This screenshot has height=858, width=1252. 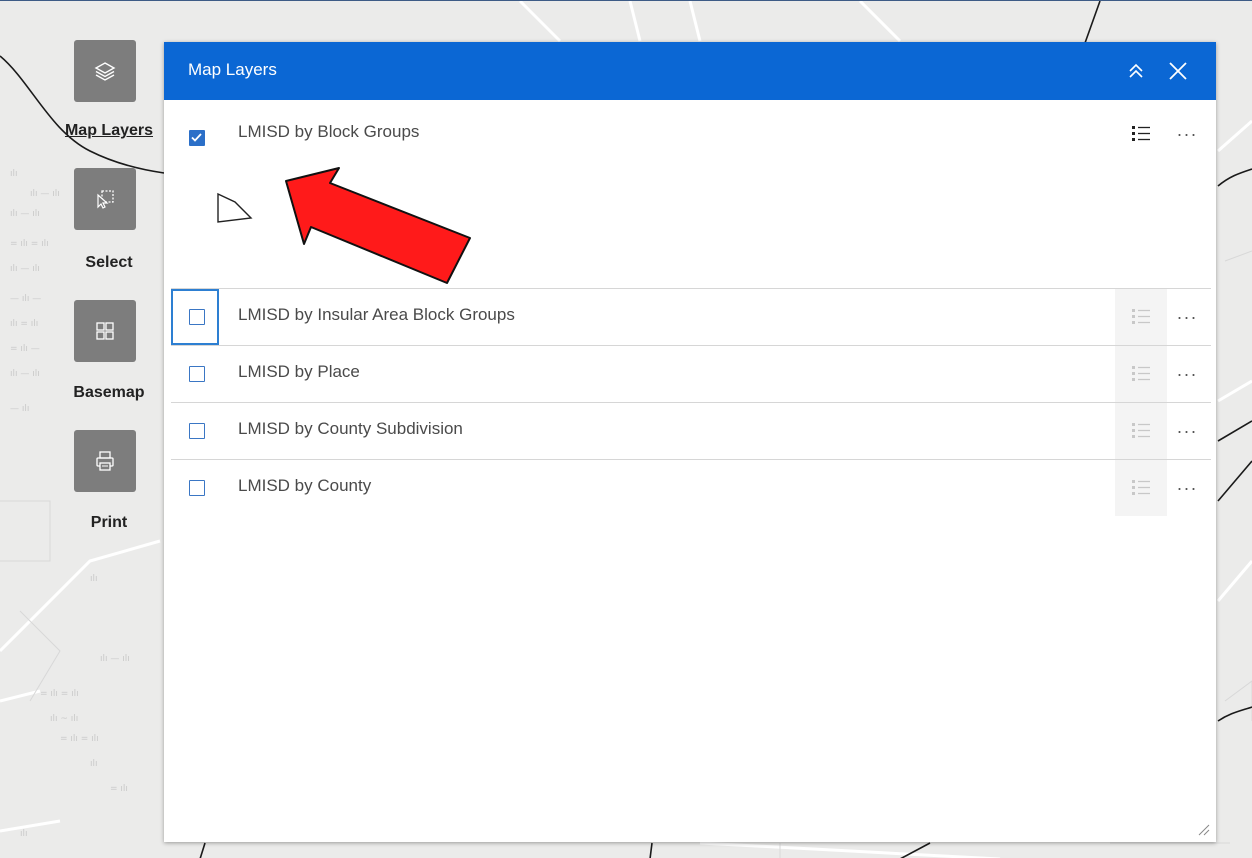 I want to click on svg-text: ılı ~ ılı, so click(x=64, y=719).